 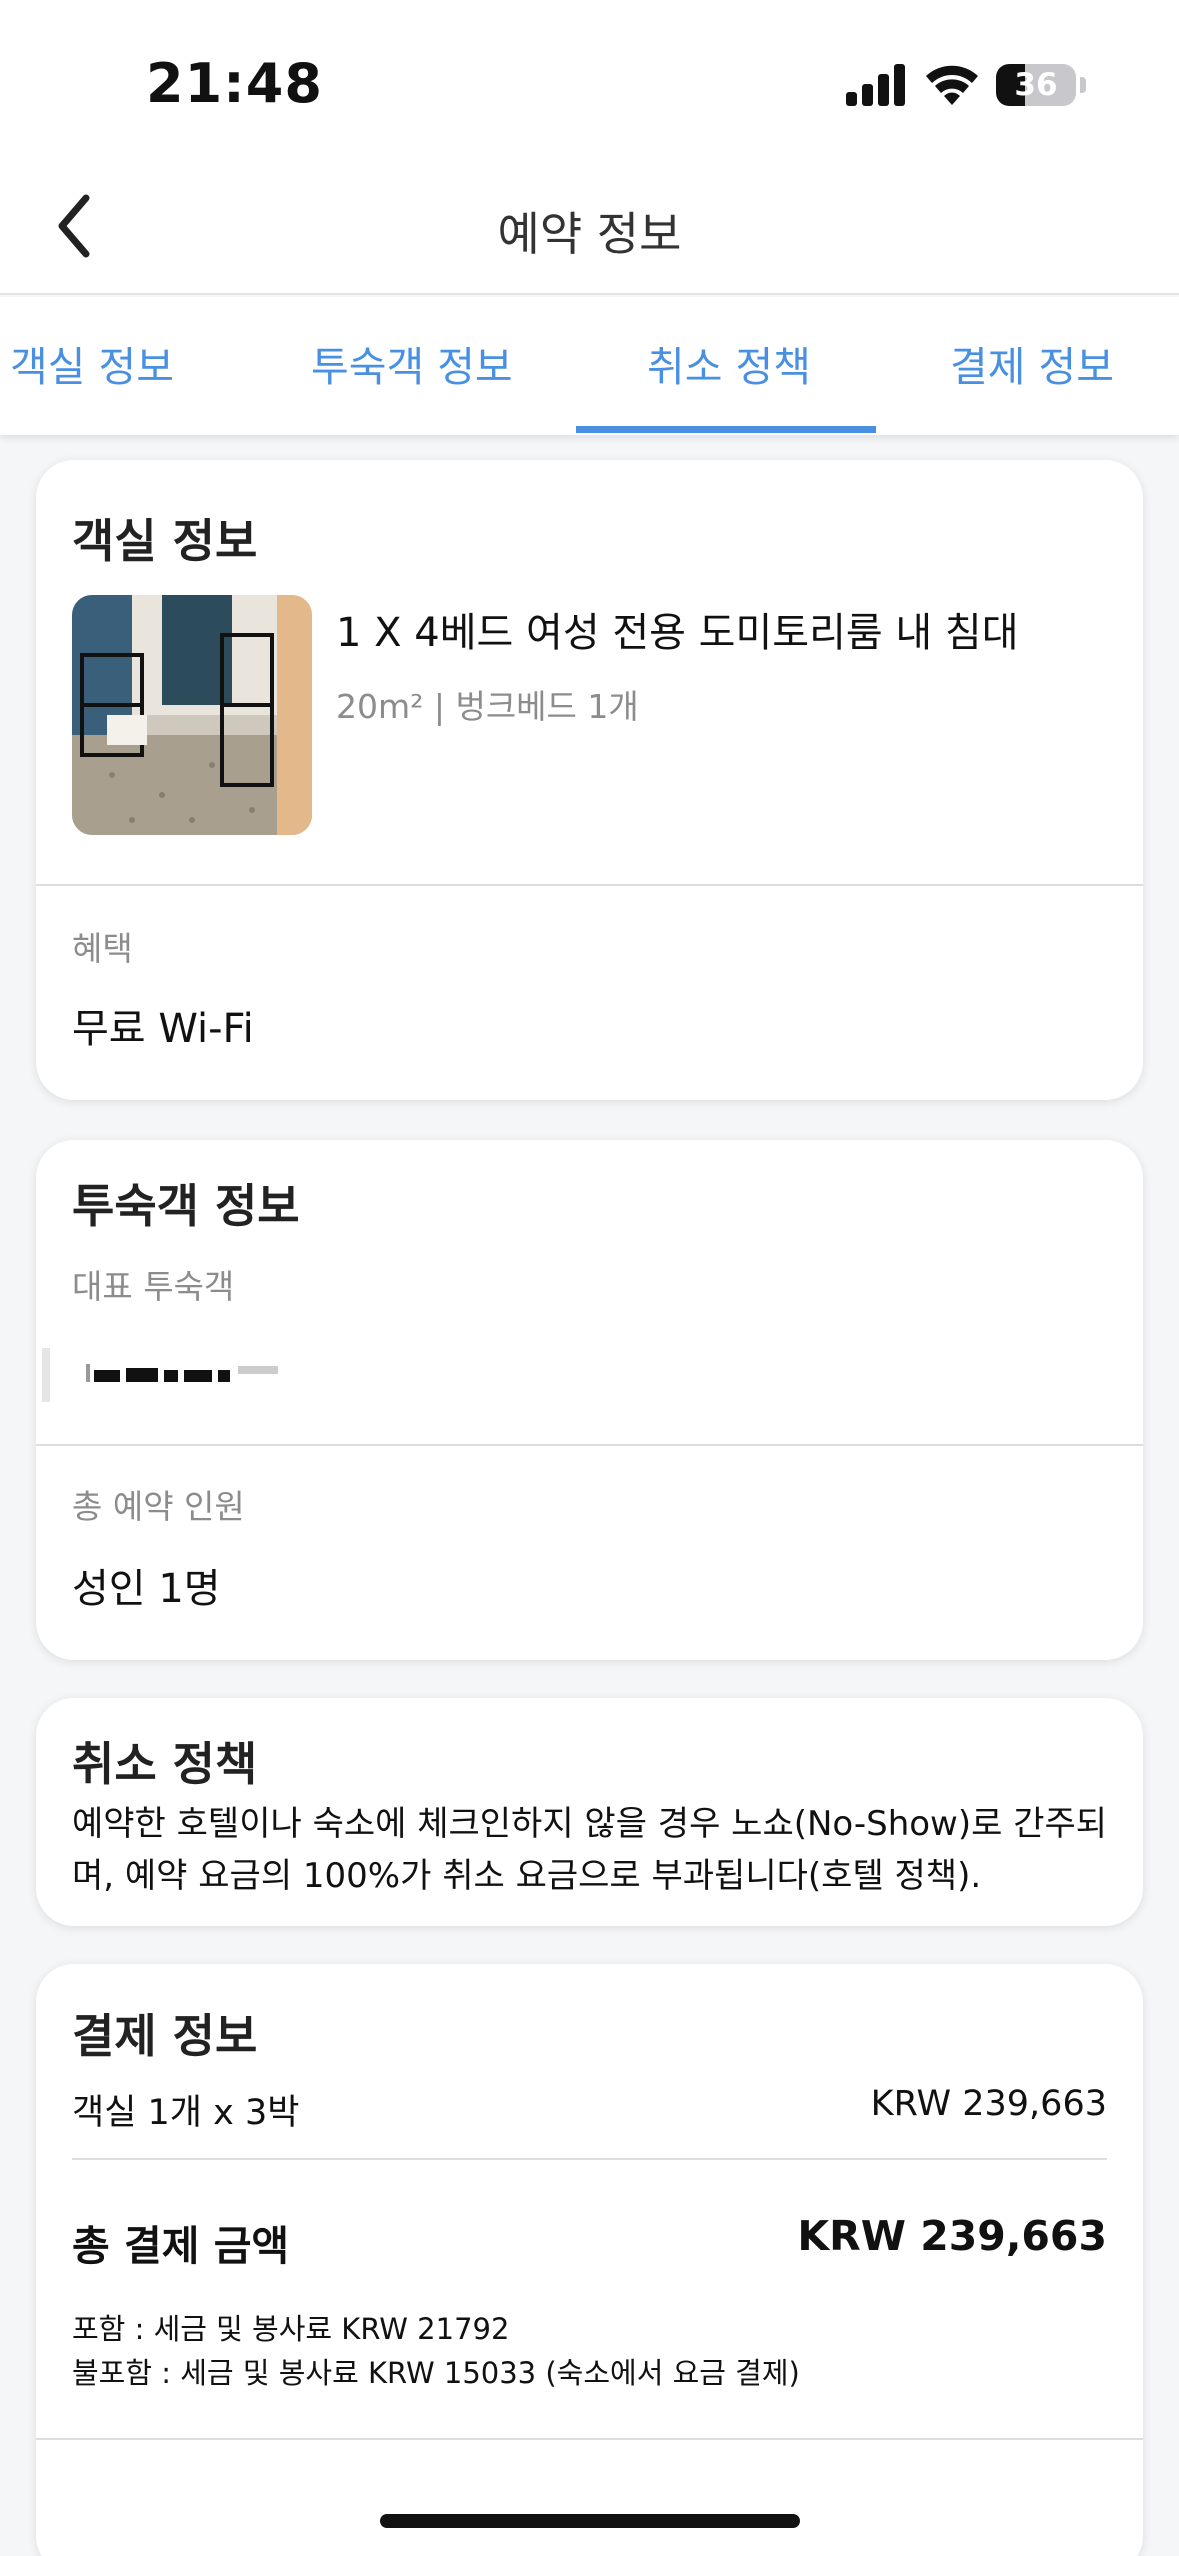 I want to click on benefit-label: 혜택, so click(x=102, y=948).